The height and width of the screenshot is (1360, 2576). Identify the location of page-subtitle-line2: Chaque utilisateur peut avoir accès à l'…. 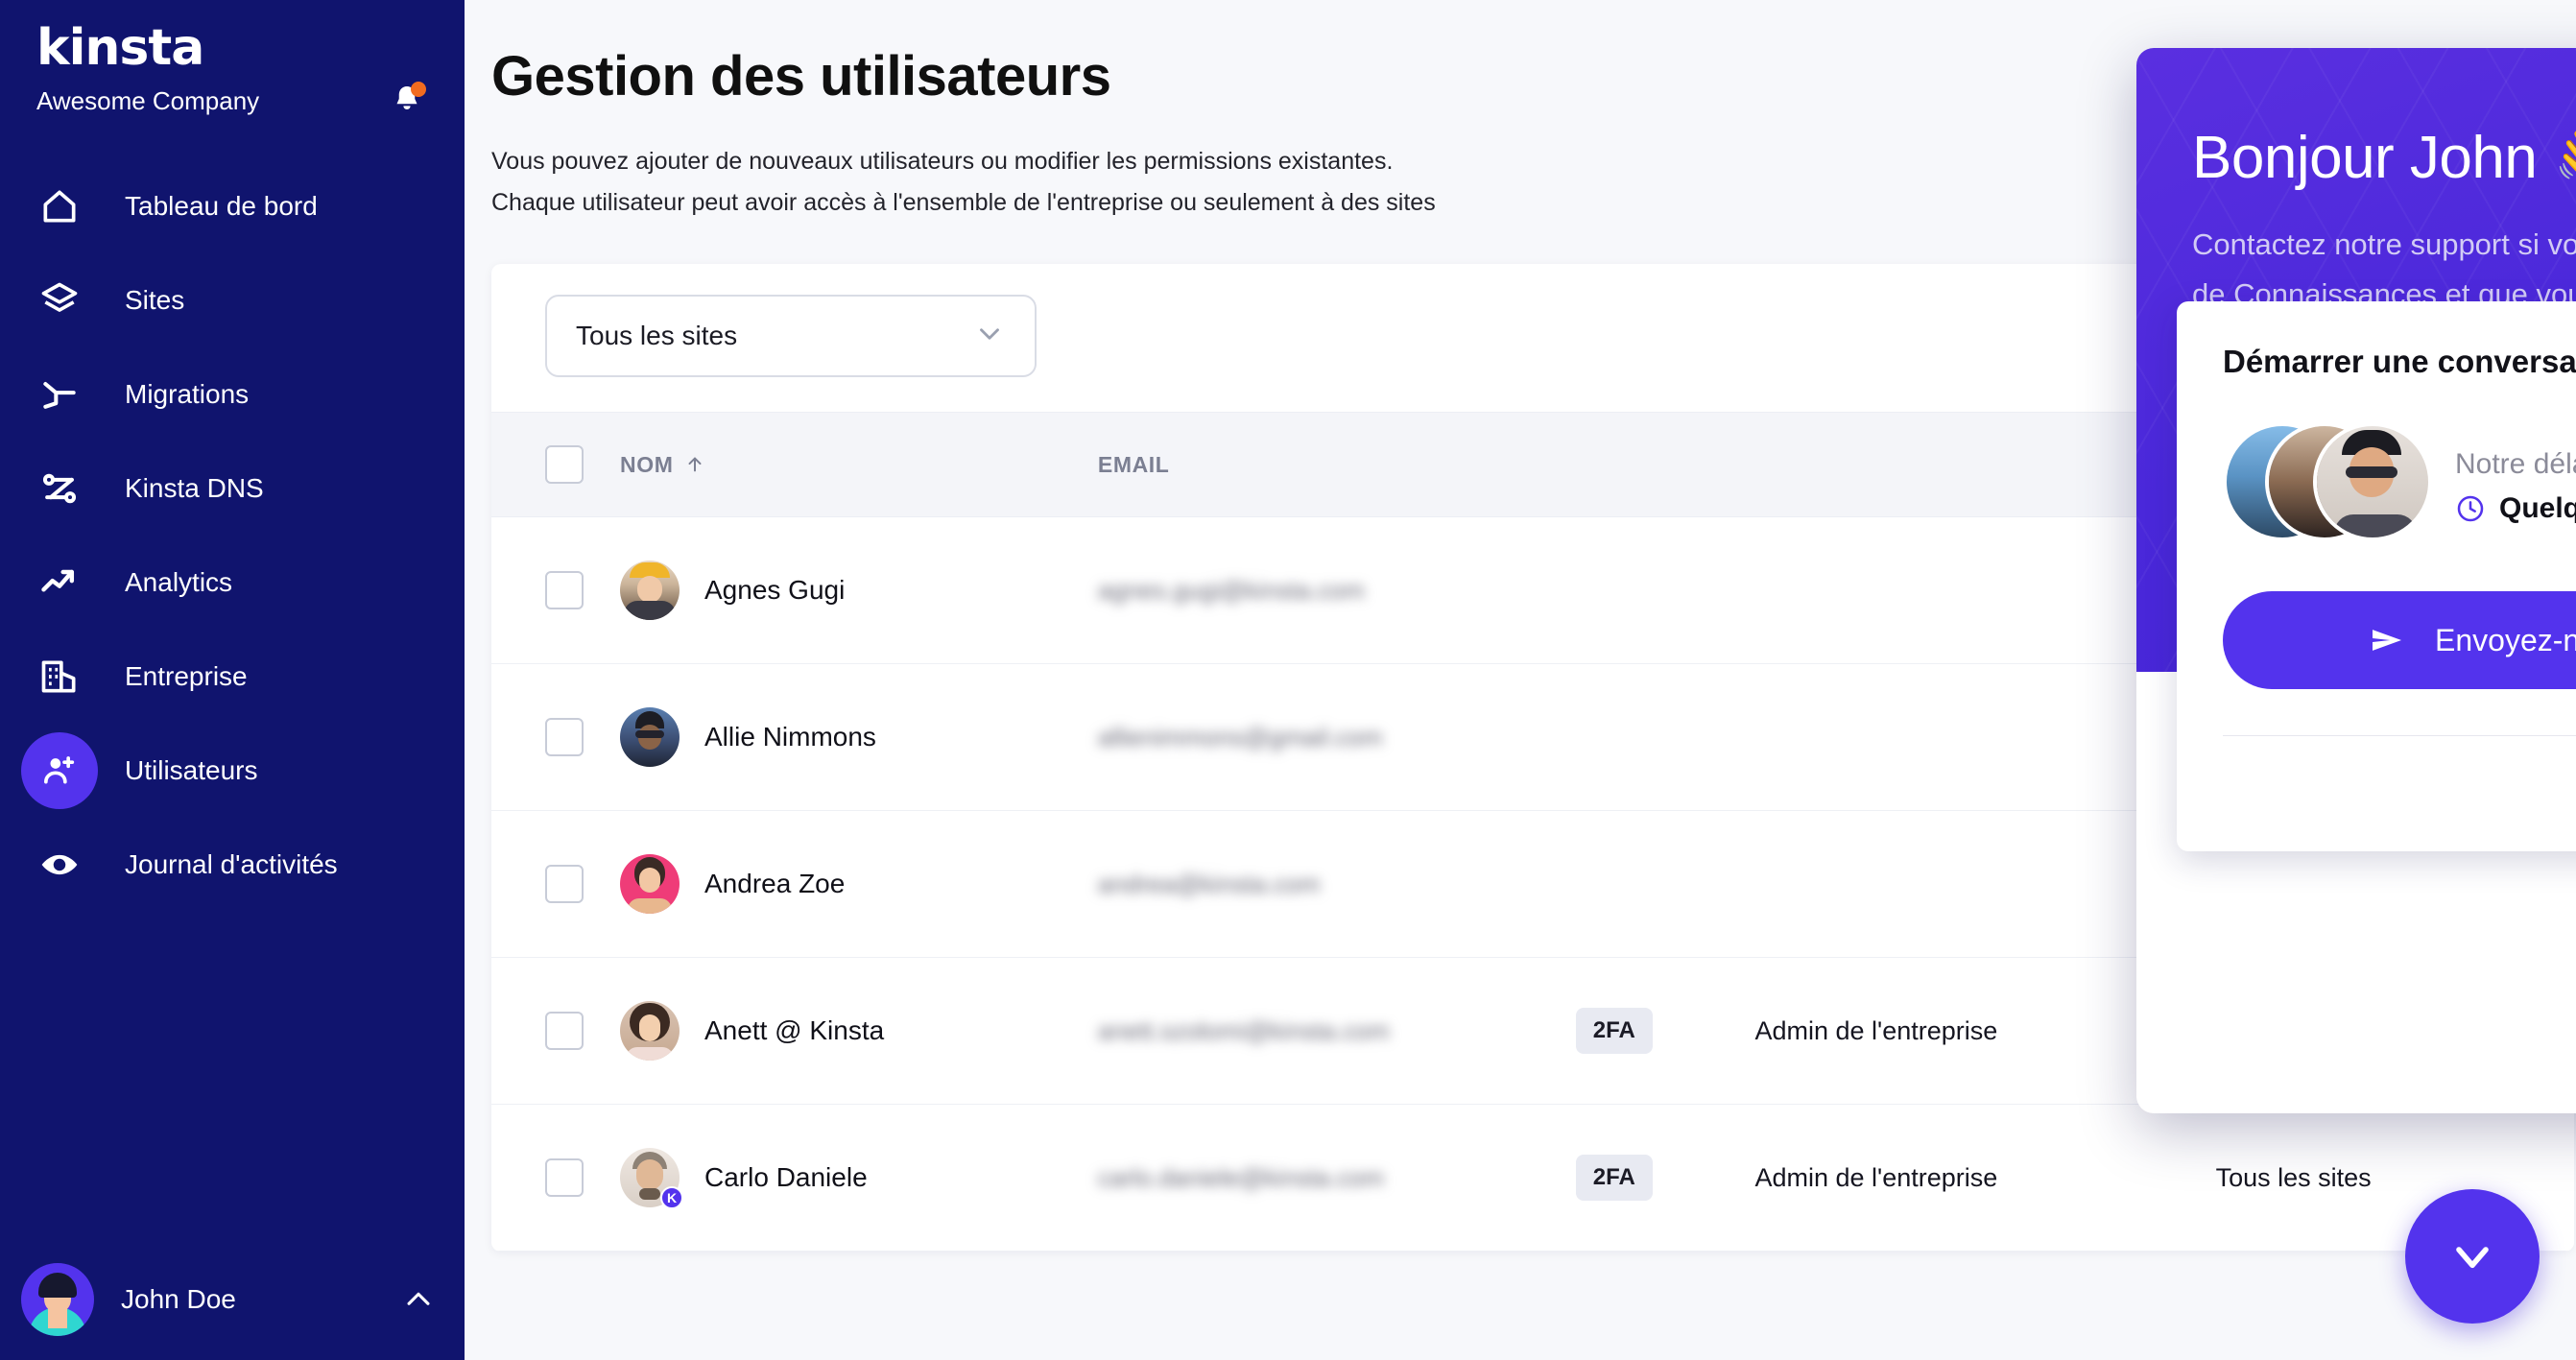
(963, 203).